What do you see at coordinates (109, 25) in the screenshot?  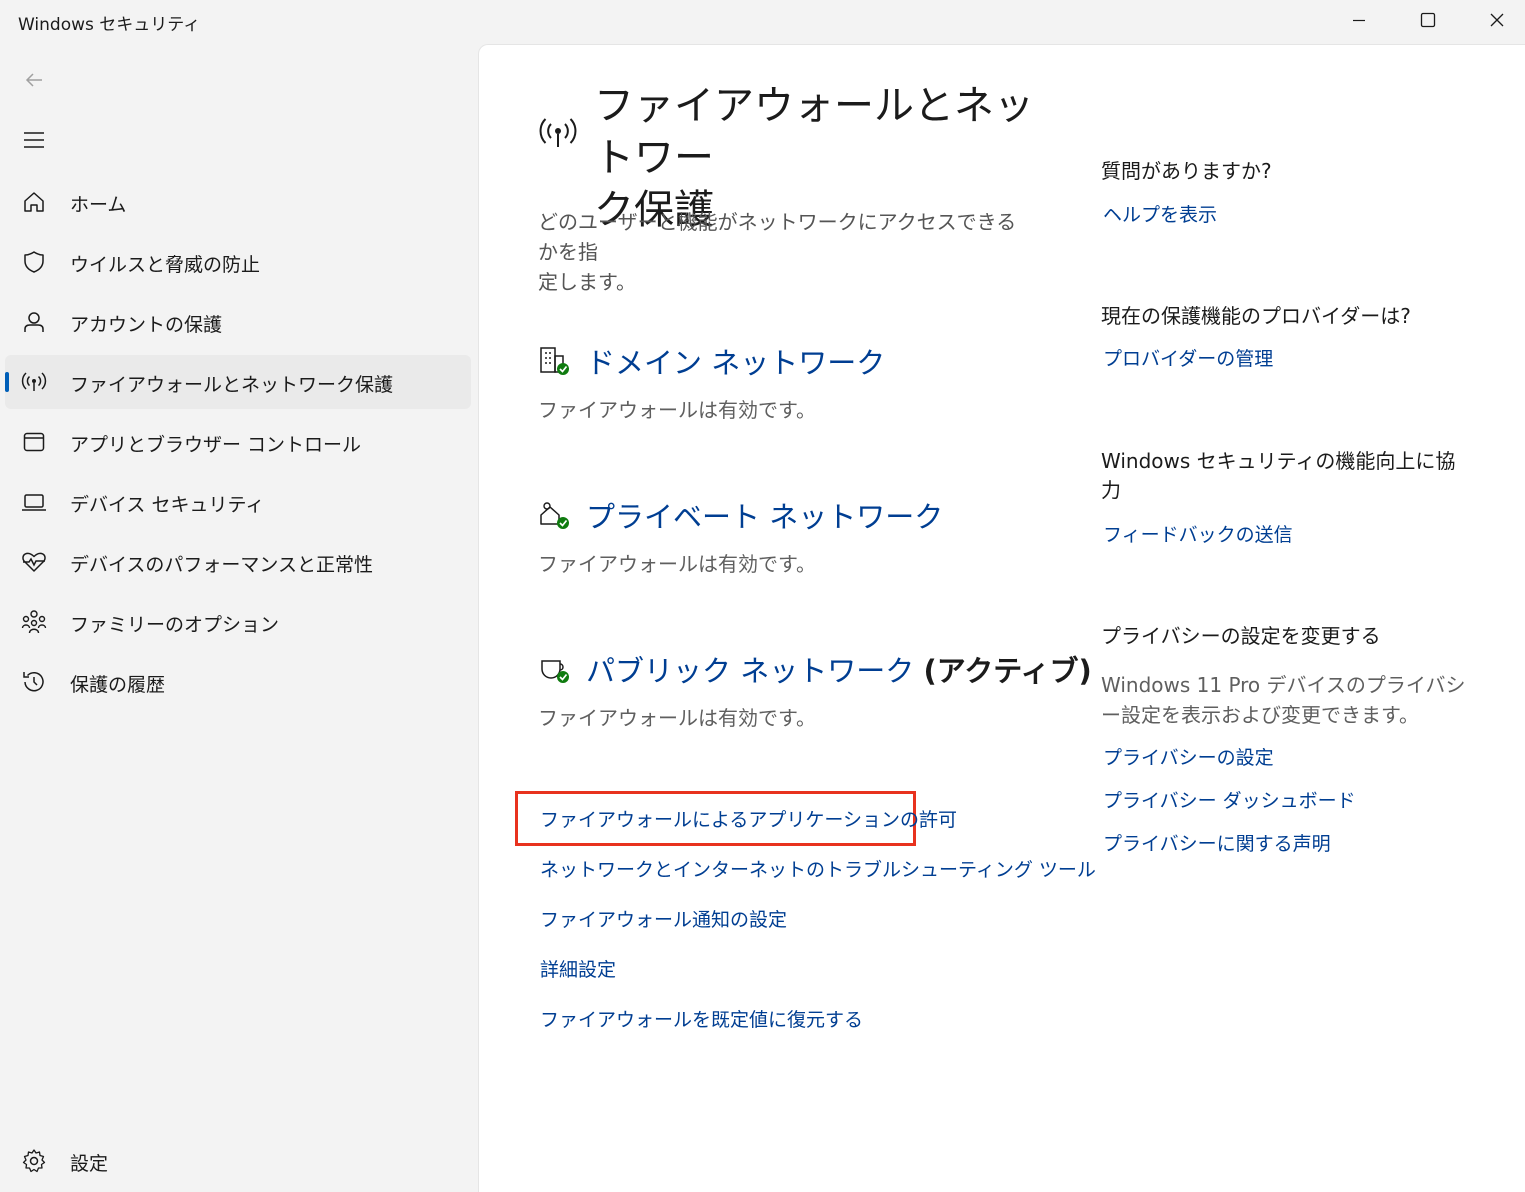 I see `app-title: Windows セキュリティ` at bounding box center [109, 25].